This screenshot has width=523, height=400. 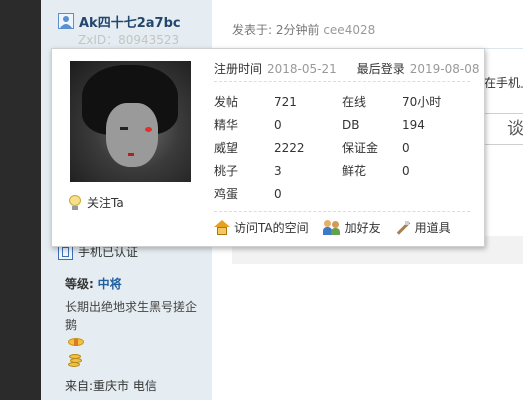 What do you see at coordinates (131, 316) in the screenshot?
I see `author-signature: 长期出绝地求生黑号搓企鹅` at bounding box center [131, 316].